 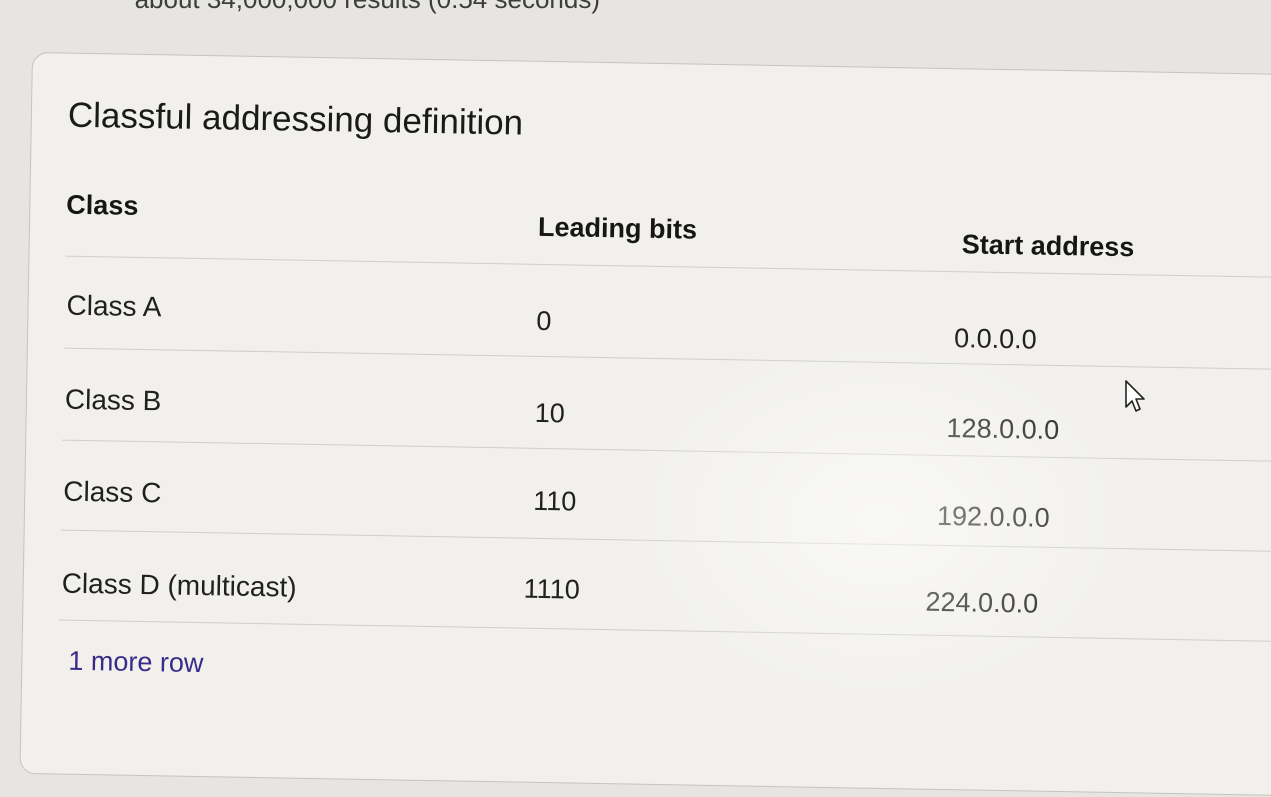 What do you see at coordinates (136, 662) in the screenshot?
I see `more-rows-link: 1 more row` at bounding box center [136, 662].